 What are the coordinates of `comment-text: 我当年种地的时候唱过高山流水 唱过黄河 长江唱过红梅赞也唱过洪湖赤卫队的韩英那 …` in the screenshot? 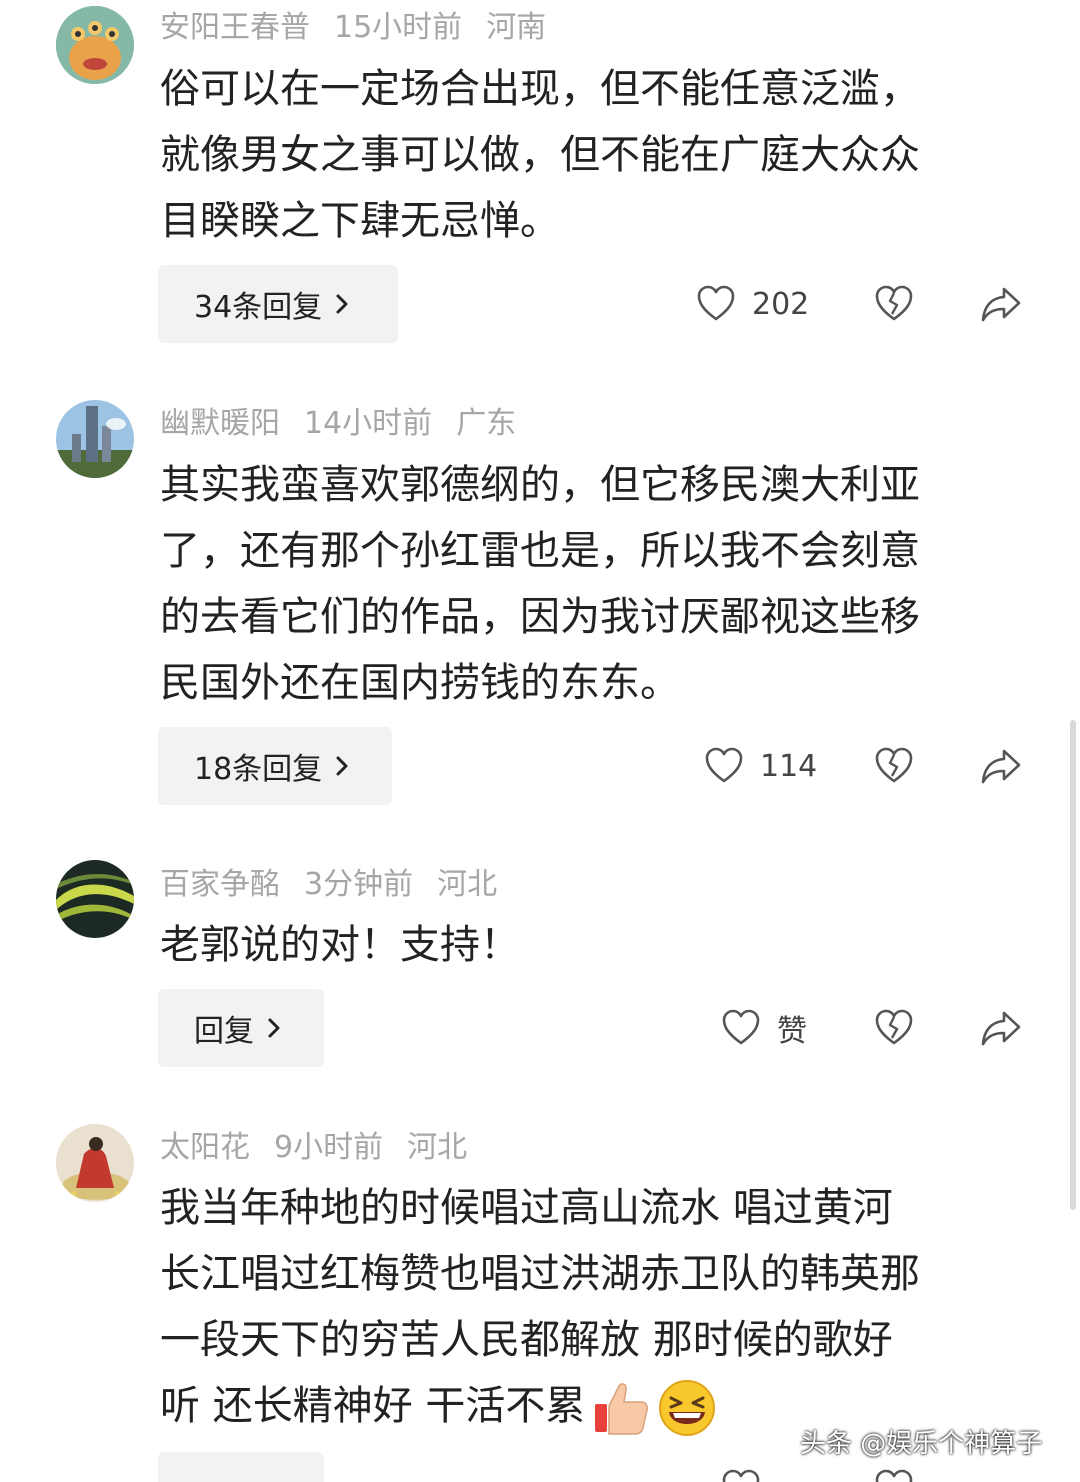 It's located at (590, 1307).